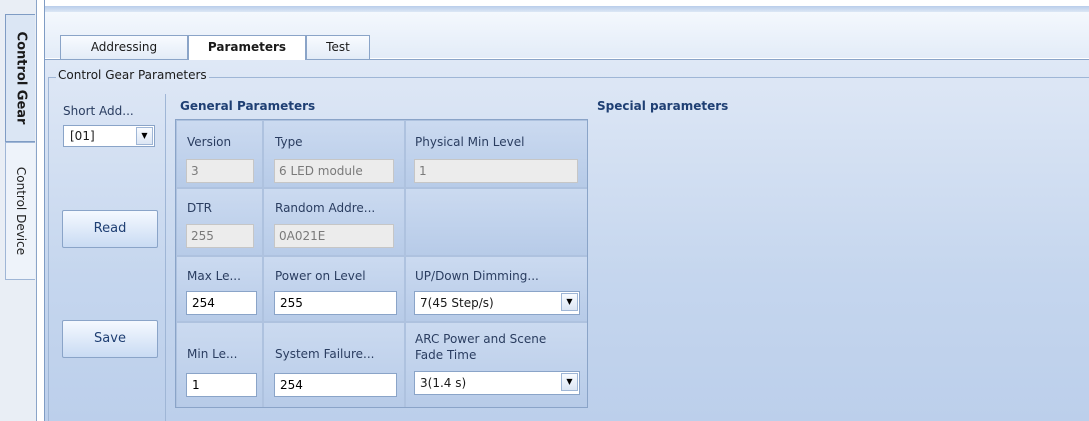  What do you see at coordinates (496, 365) in the screenshot?
I see `fade-time-cell: ARC Power and Scene Fade Time 3(1.4 s) ▼` at bounding box center [496, 365].